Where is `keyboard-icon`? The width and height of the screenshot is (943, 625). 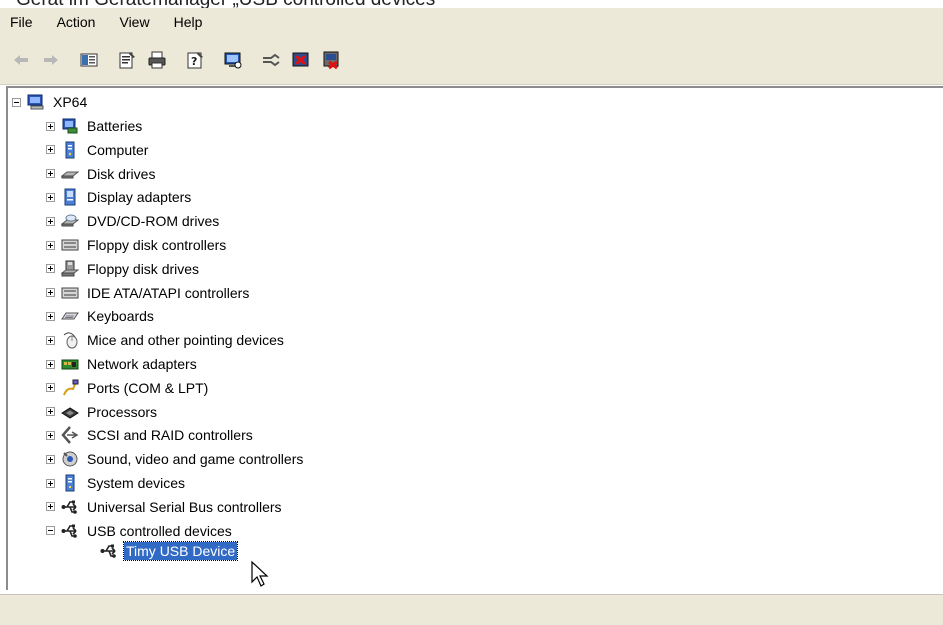 keyboard-icon is located at coordinates (70, 316).